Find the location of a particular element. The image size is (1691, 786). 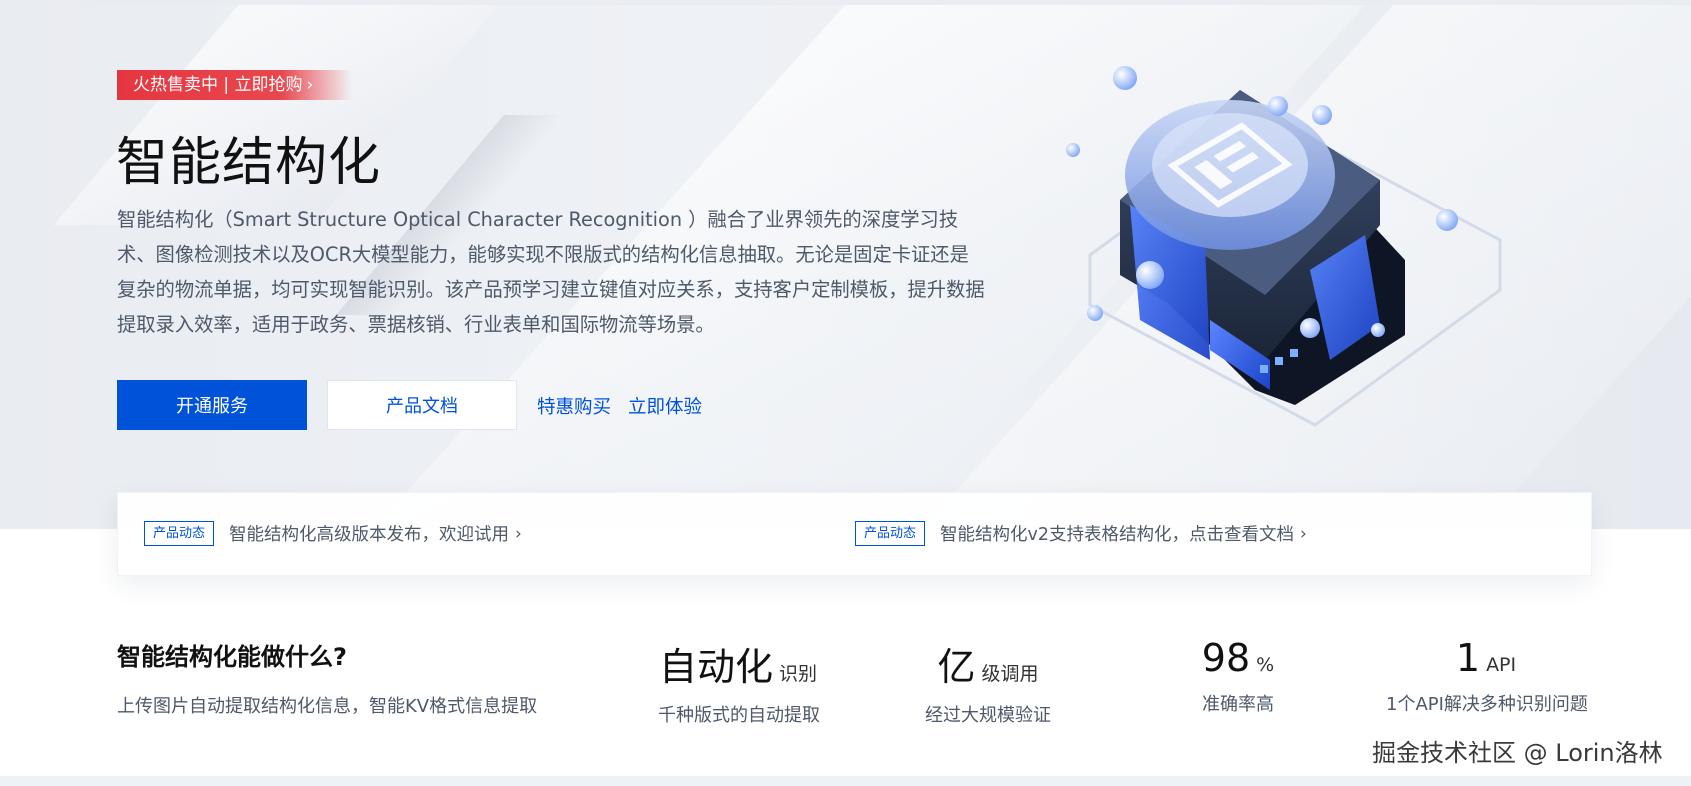

stat-description: 千种版式的自动提取 is located at coordinates (739, 715).